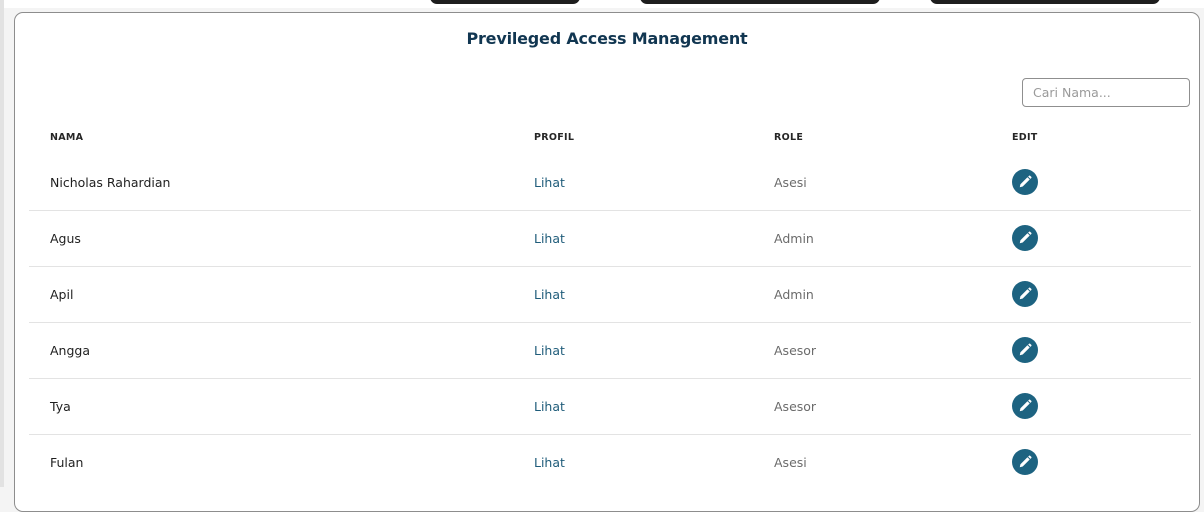 This screenshot has height=512, width=1204. What do you see at coordinates (789, 137) in the screenshot?
I see `column-header-role: ROLE` at bounding box center [789, 137].